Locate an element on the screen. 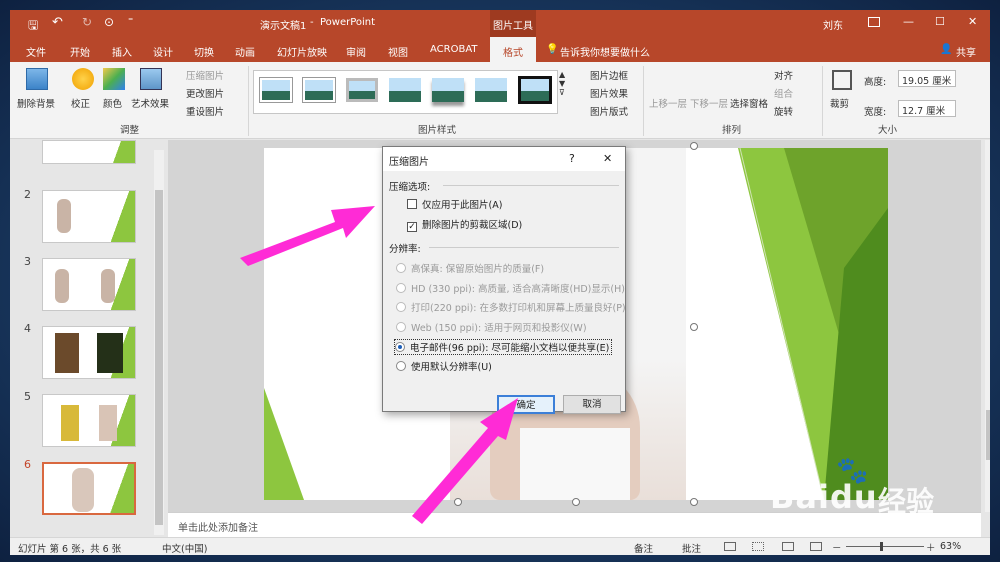 This screenshot has height=562, width=1000. notes-button: 备注 is located at coordinates (643, 548).